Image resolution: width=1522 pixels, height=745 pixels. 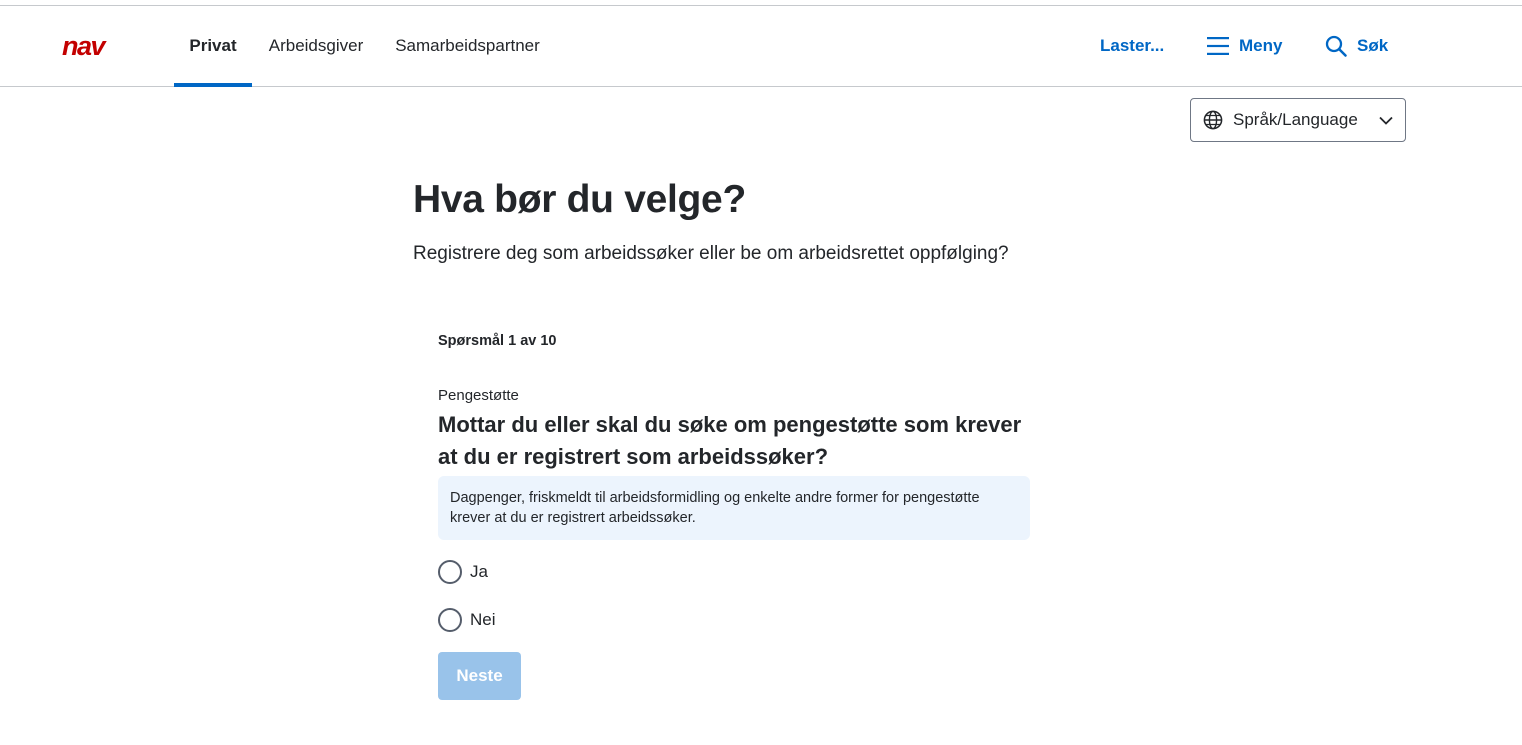 I want to click on tab-samarbeidspartner-label: Samarbeidspartner, so click(x=467, y=45).